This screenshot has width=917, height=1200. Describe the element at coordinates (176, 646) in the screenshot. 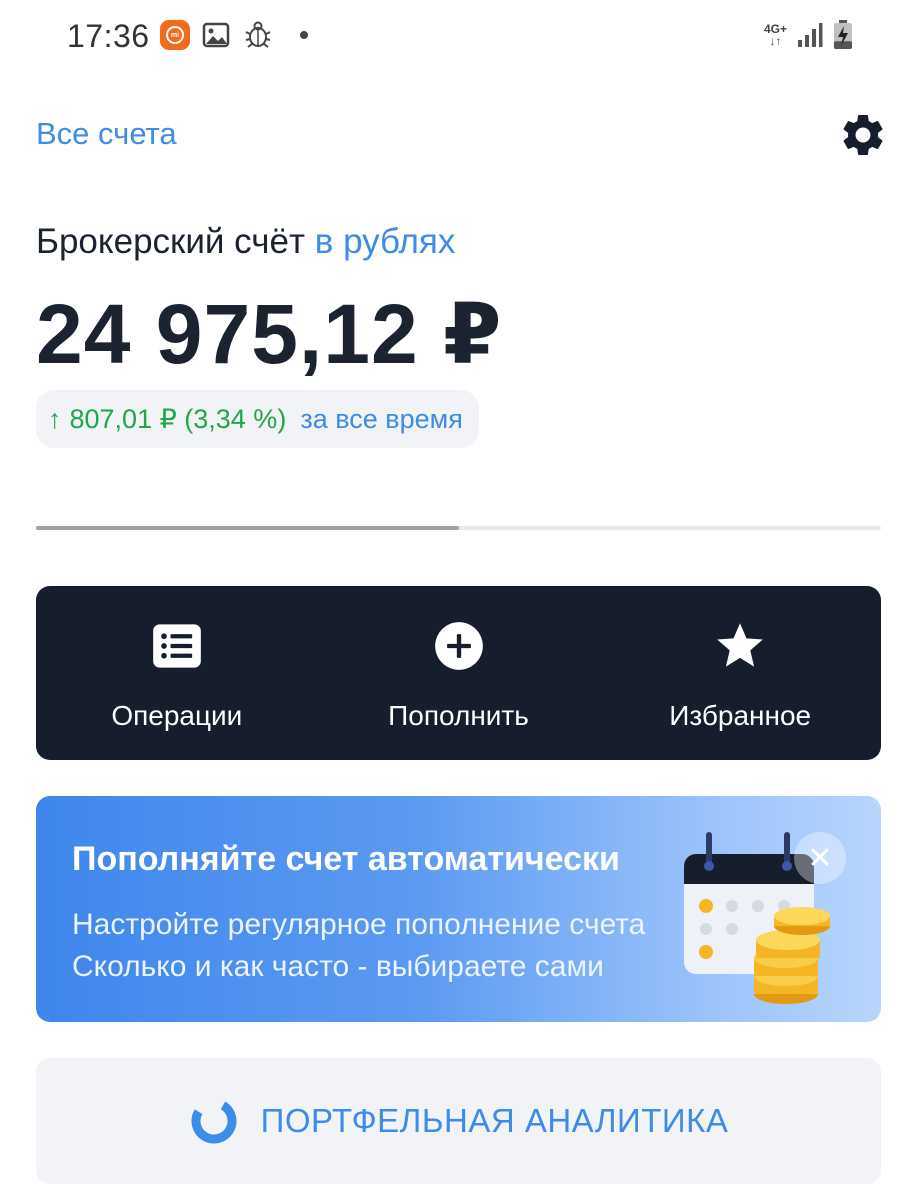

I see `list-icon` at that location.